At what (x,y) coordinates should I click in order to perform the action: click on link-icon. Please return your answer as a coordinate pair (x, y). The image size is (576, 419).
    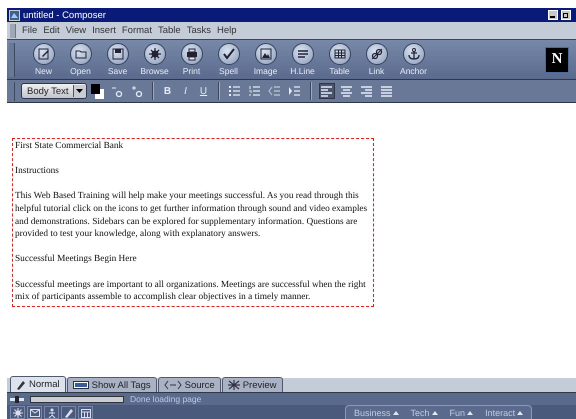
    Looking at the image, I should click on (377, 54).